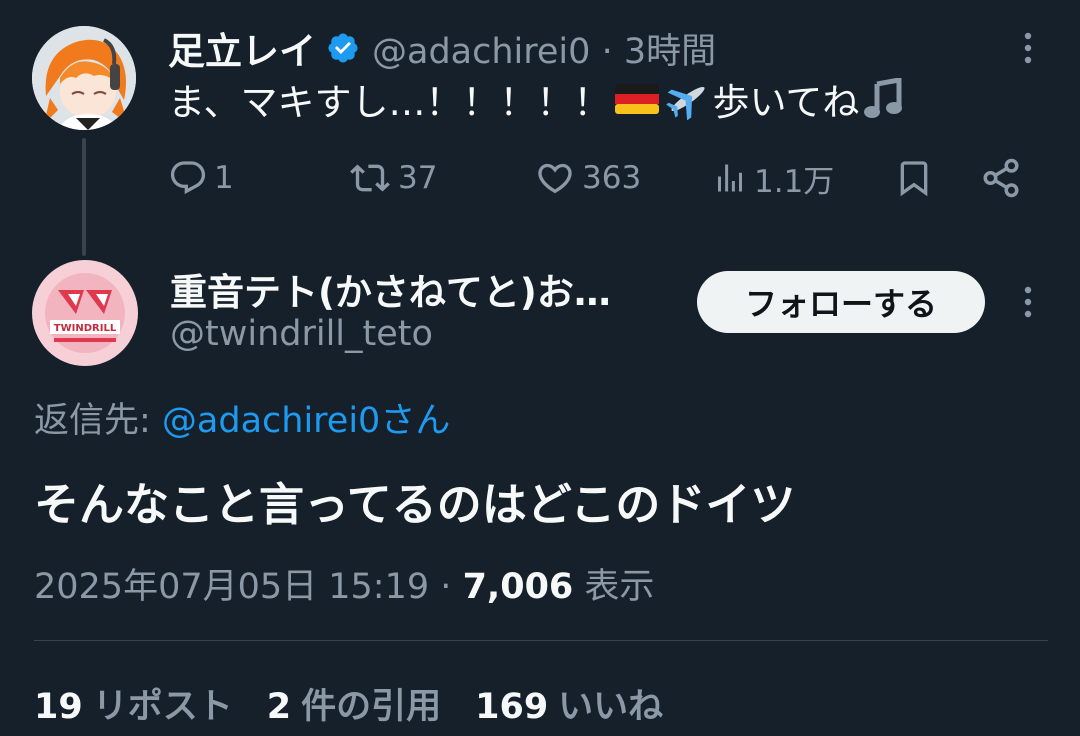  I want to click on parent-text-part-1: ま、マキすし…！！！！！, so click(389, 102).